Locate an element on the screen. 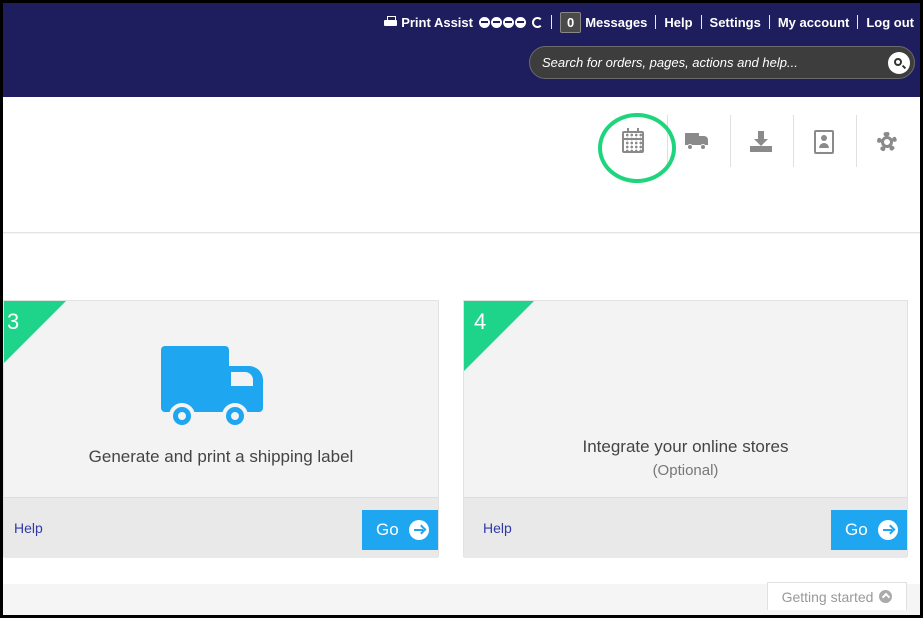 This screenshot has height=618, width=923. address-book-button is located at coordinates (824, 142).